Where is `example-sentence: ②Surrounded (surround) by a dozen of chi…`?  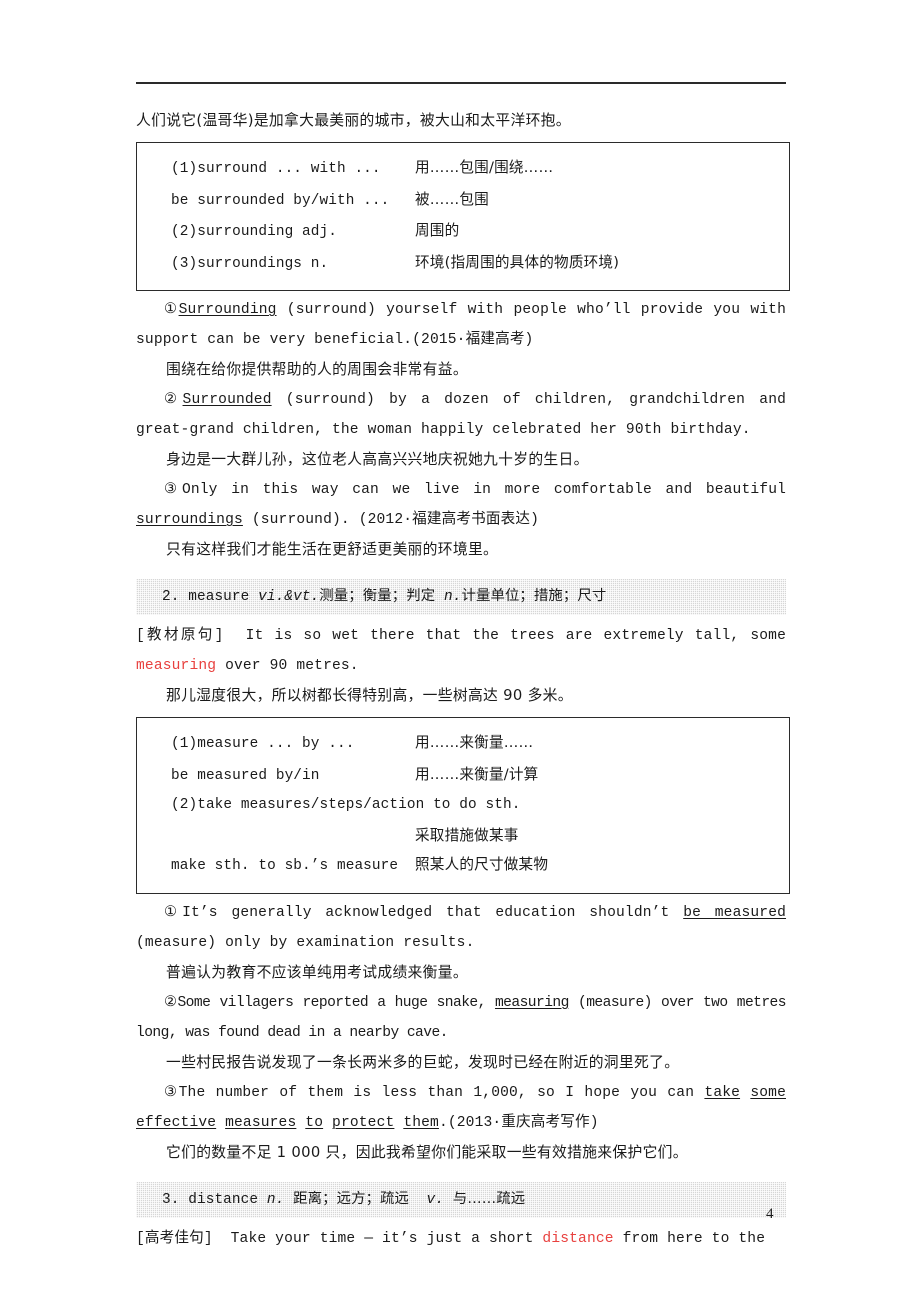
example-sentence: ②Surrounded (surround) by a dozen of chi… is located at coordinates (461, 415).